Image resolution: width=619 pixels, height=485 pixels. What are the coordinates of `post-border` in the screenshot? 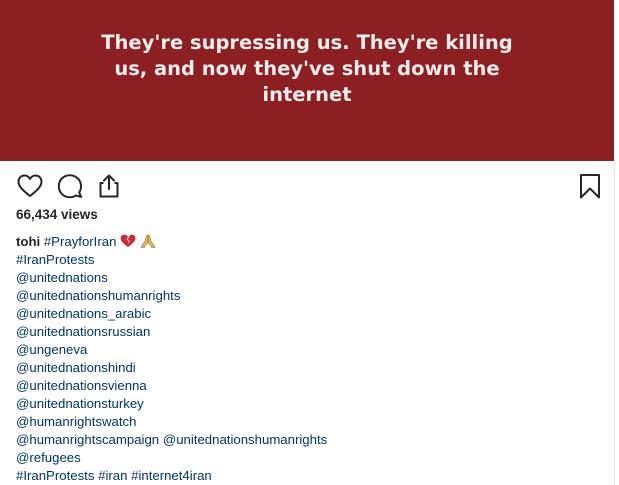 It's located at (614, 323).